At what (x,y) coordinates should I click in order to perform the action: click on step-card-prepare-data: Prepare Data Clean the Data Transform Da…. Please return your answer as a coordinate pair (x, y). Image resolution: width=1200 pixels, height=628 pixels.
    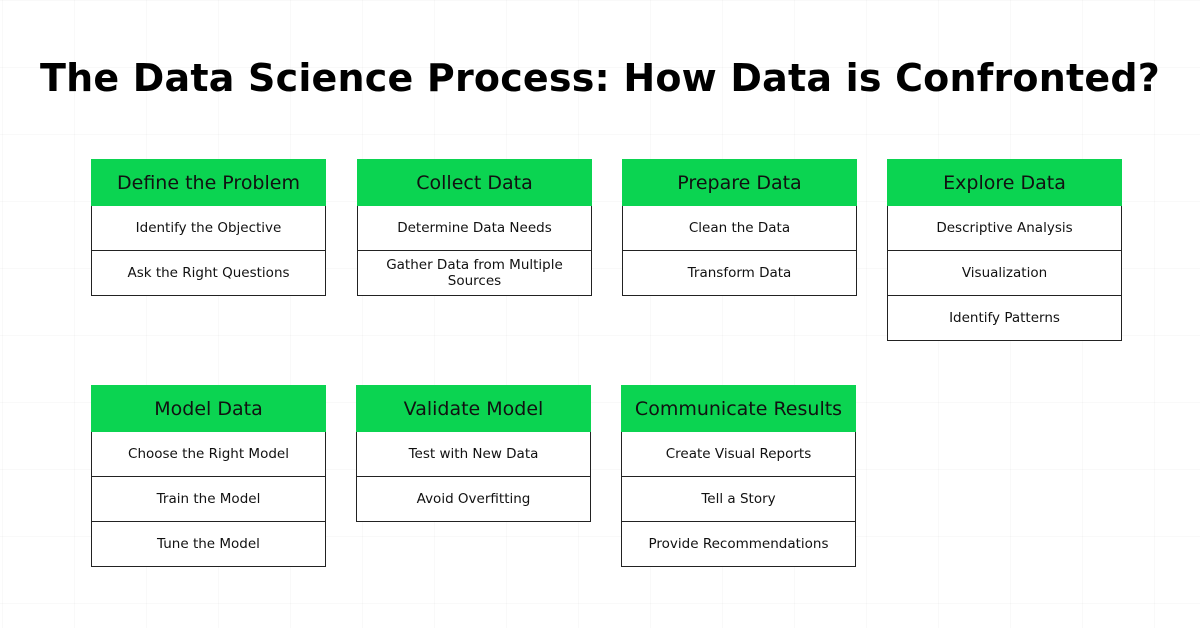
    Looking at the image, I should click on (739, 227).